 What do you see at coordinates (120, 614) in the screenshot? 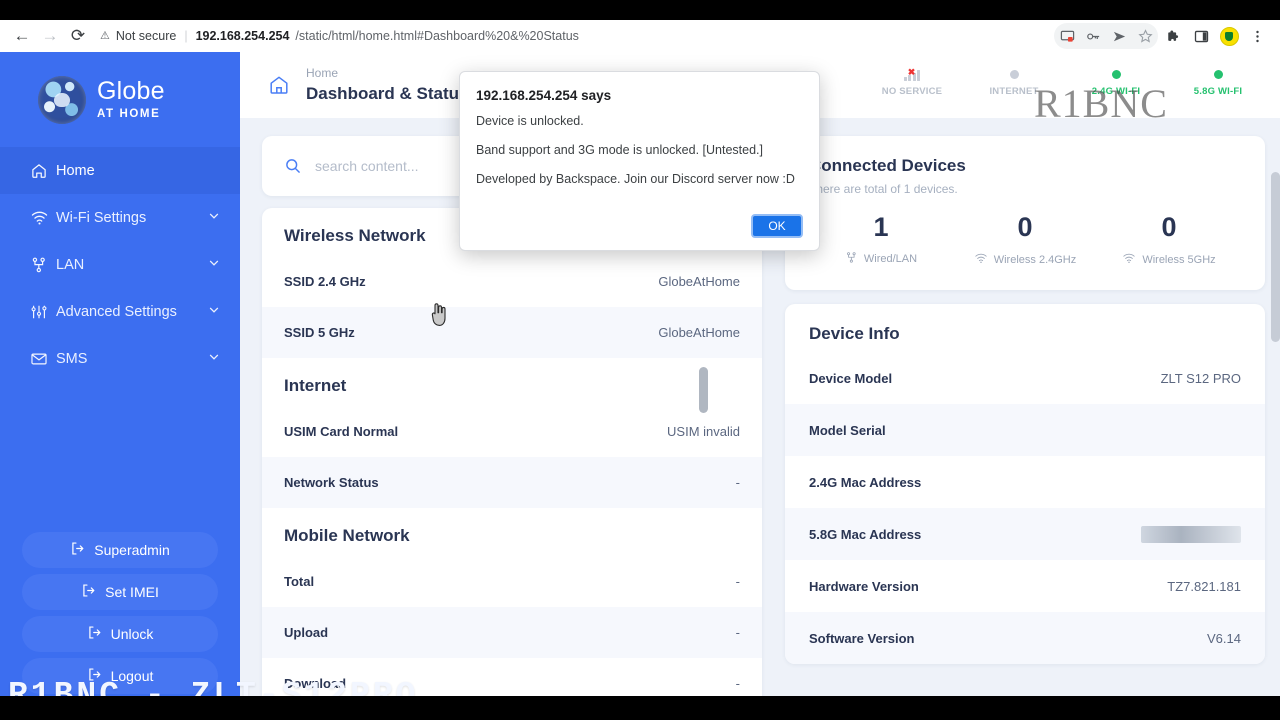
I see `sidebar-action-buttons: Superadmin Set IMEI Unlock Logout` at bounding box center [120, 614].